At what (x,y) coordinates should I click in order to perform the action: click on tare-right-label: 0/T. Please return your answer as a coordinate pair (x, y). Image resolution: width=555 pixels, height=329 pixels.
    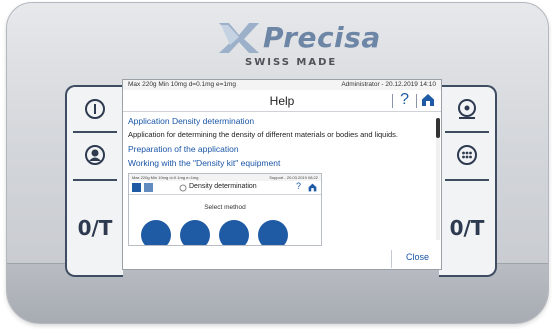
    Looking at the image, I should click on (467, 228).